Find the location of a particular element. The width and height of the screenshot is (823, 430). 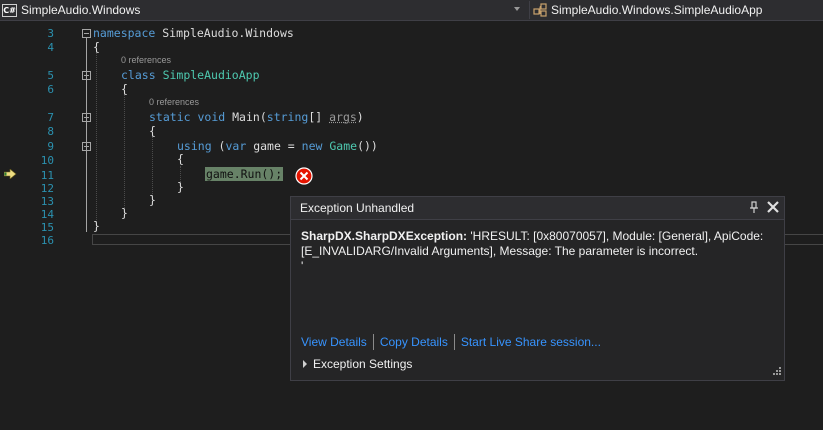

punctuation: ()) is located at coordinates (367, 146).